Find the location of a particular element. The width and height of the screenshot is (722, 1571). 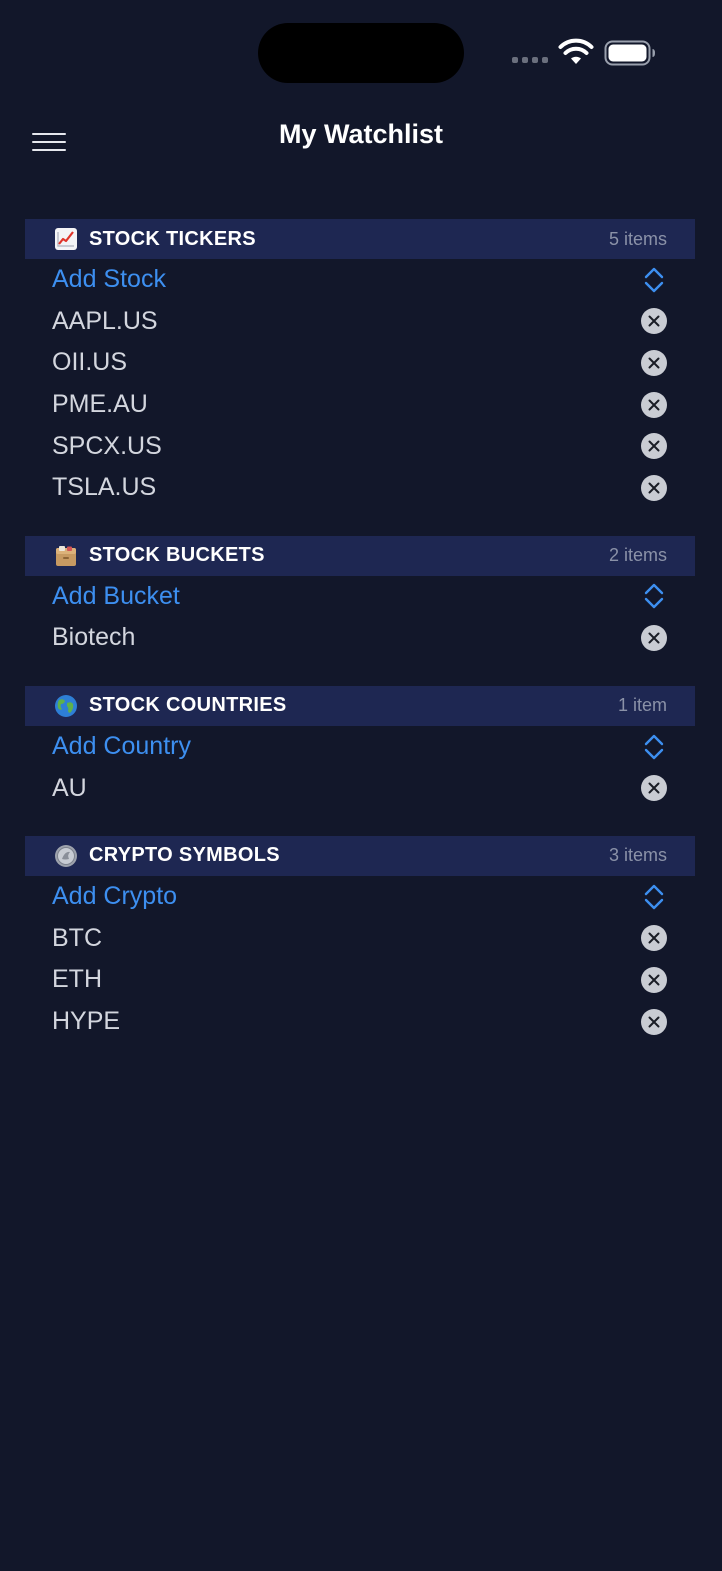

add-stock-picker: Add Stock is located at coordinates (360, 280).